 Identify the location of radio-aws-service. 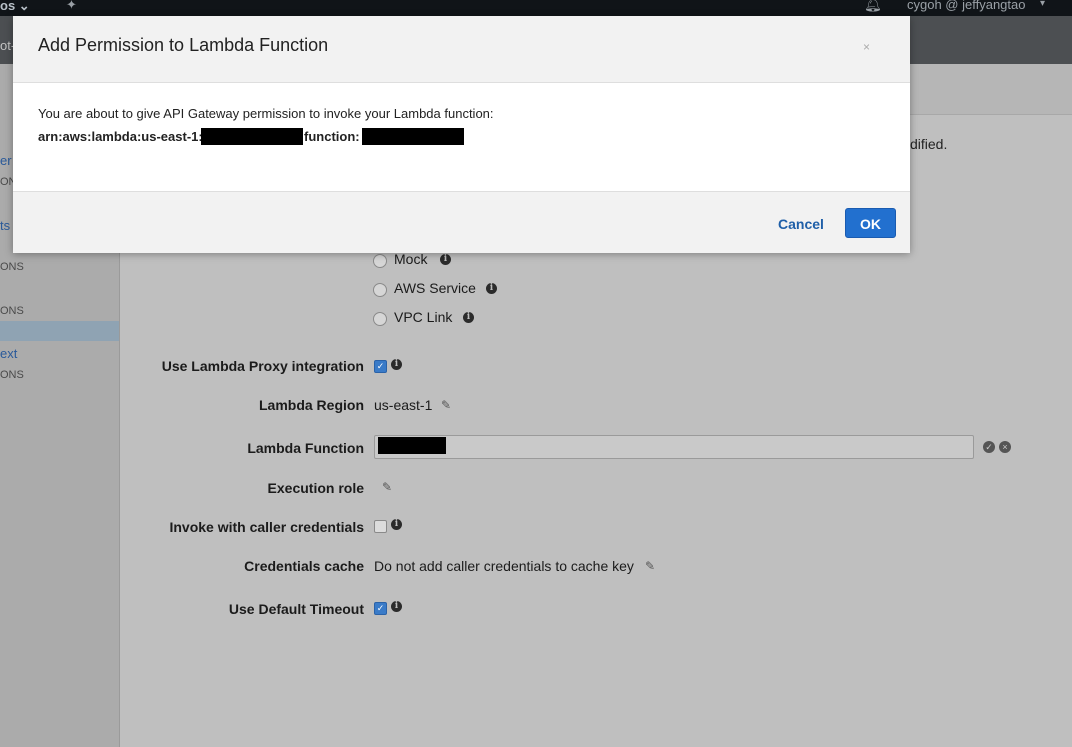
(380, 290).